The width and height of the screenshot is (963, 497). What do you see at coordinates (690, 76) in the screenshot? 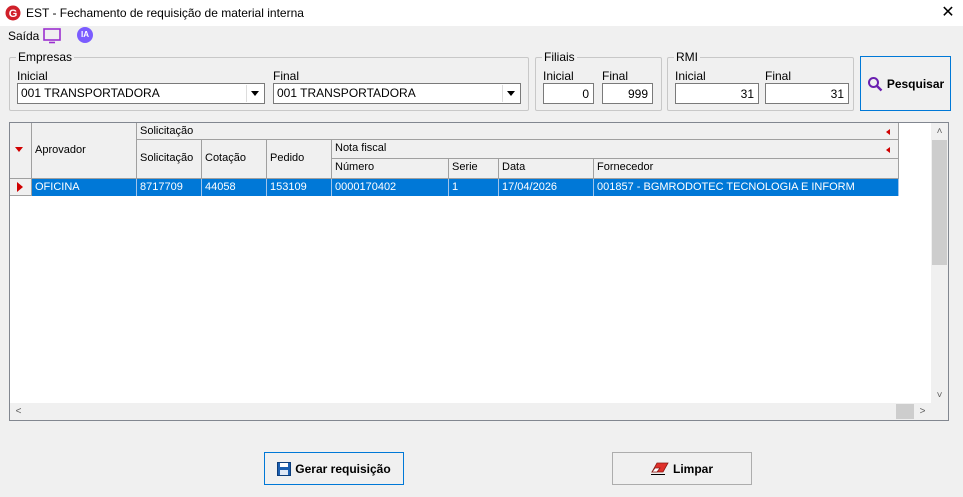
I see `rmi-inicial-label: Inicial` at bounding box center [690, 76].